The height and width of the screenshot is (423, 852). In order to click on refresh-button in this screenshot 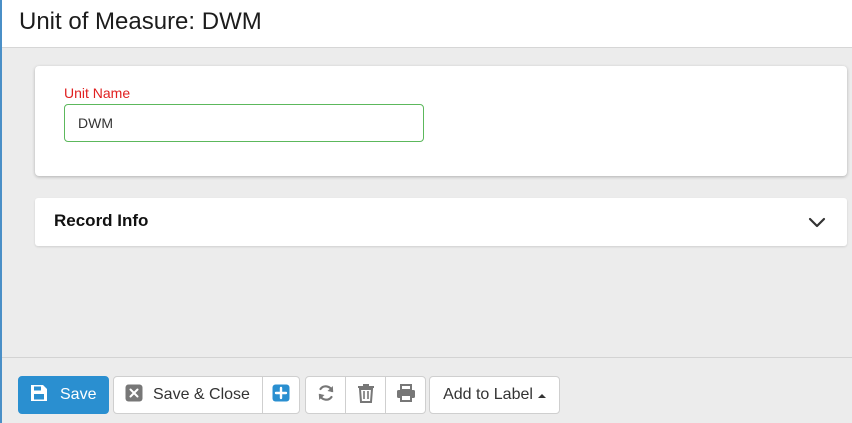, I will do `click(325, 395)`.